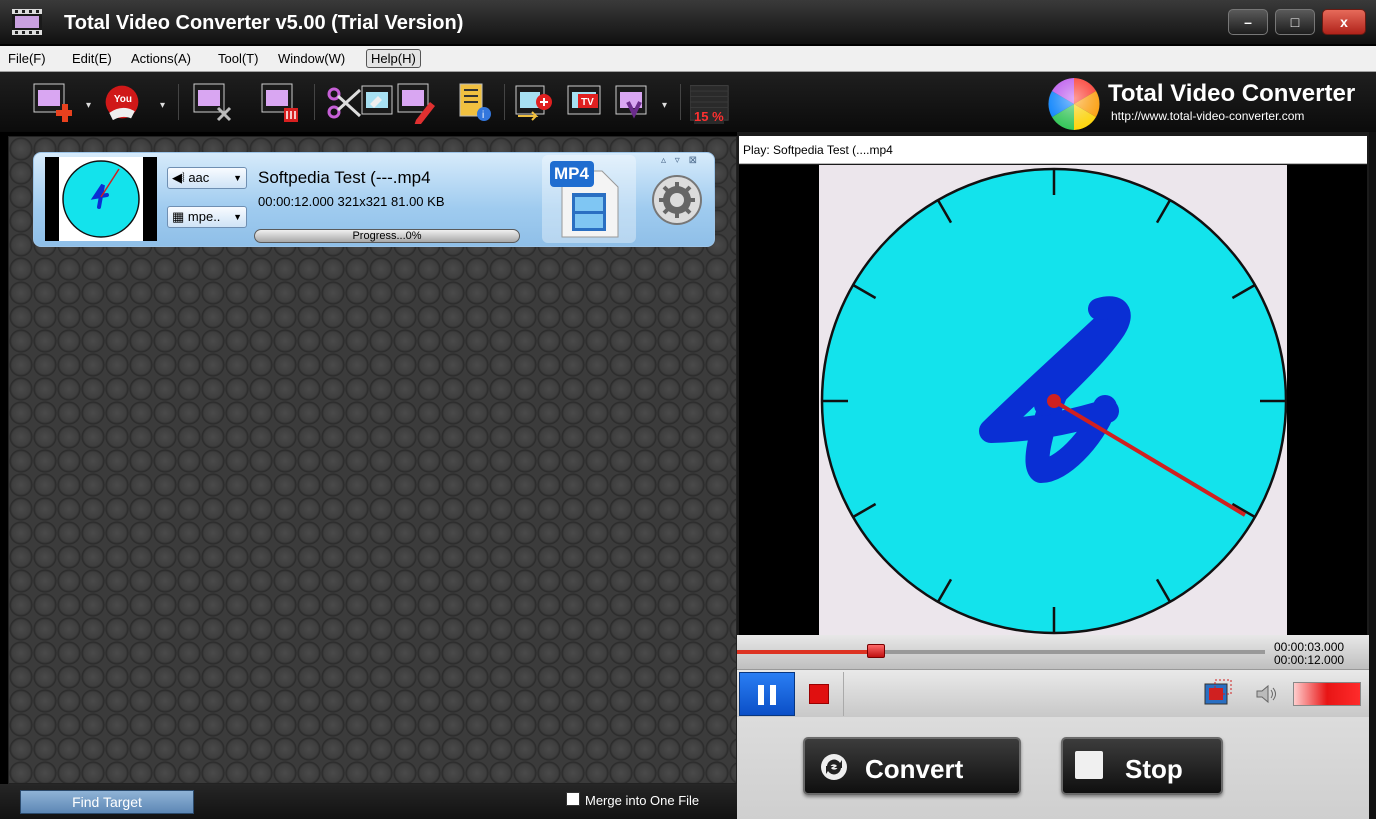 This screenshot has height=819, width=1376. I want to click on settings-gear-icon, so click(677, 200).